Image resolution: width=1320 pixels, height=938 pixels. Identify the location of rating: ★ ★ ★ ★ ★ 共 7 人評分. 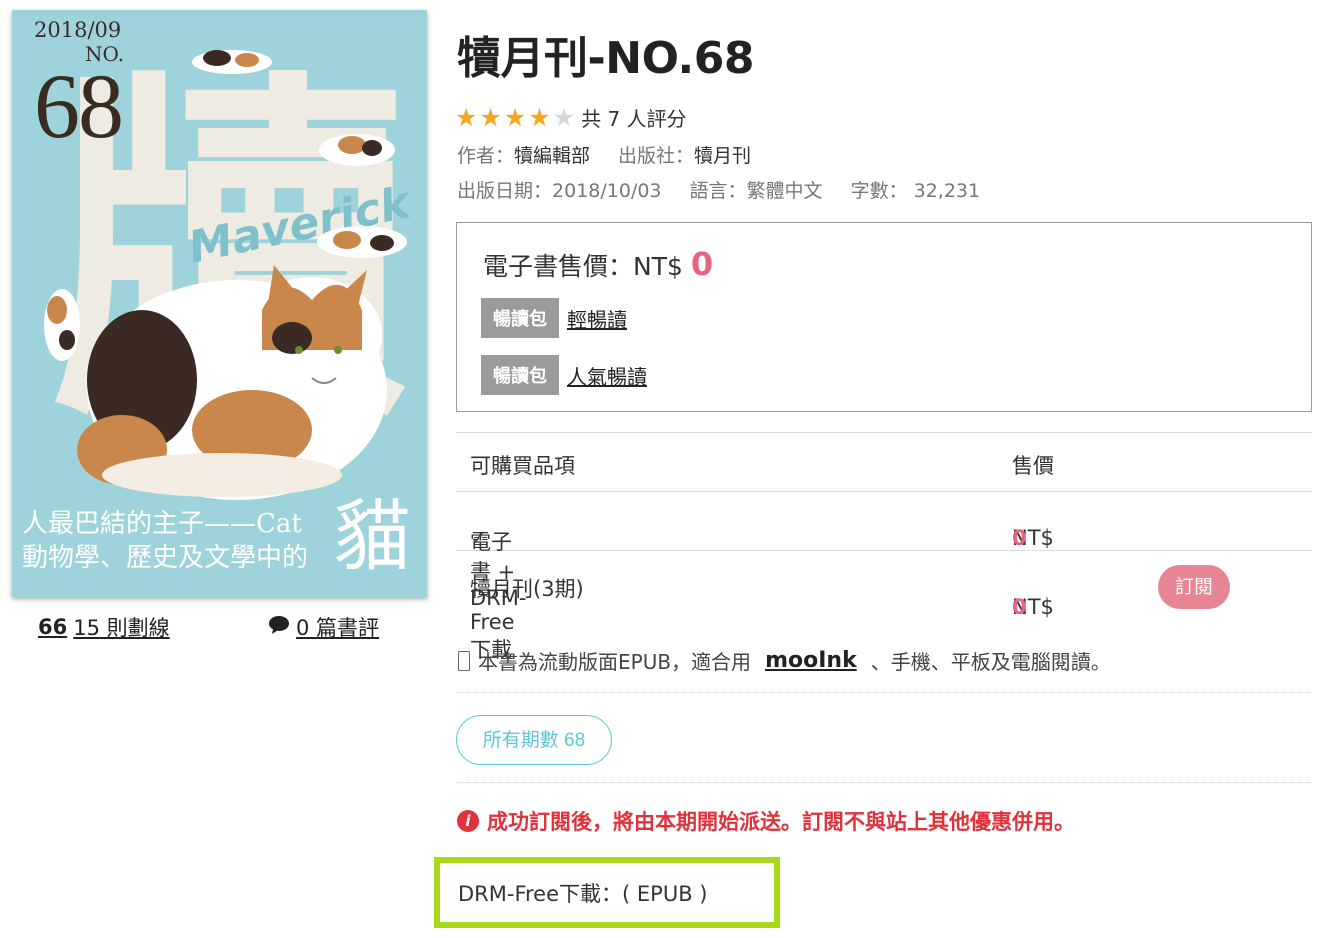
(571, 117).